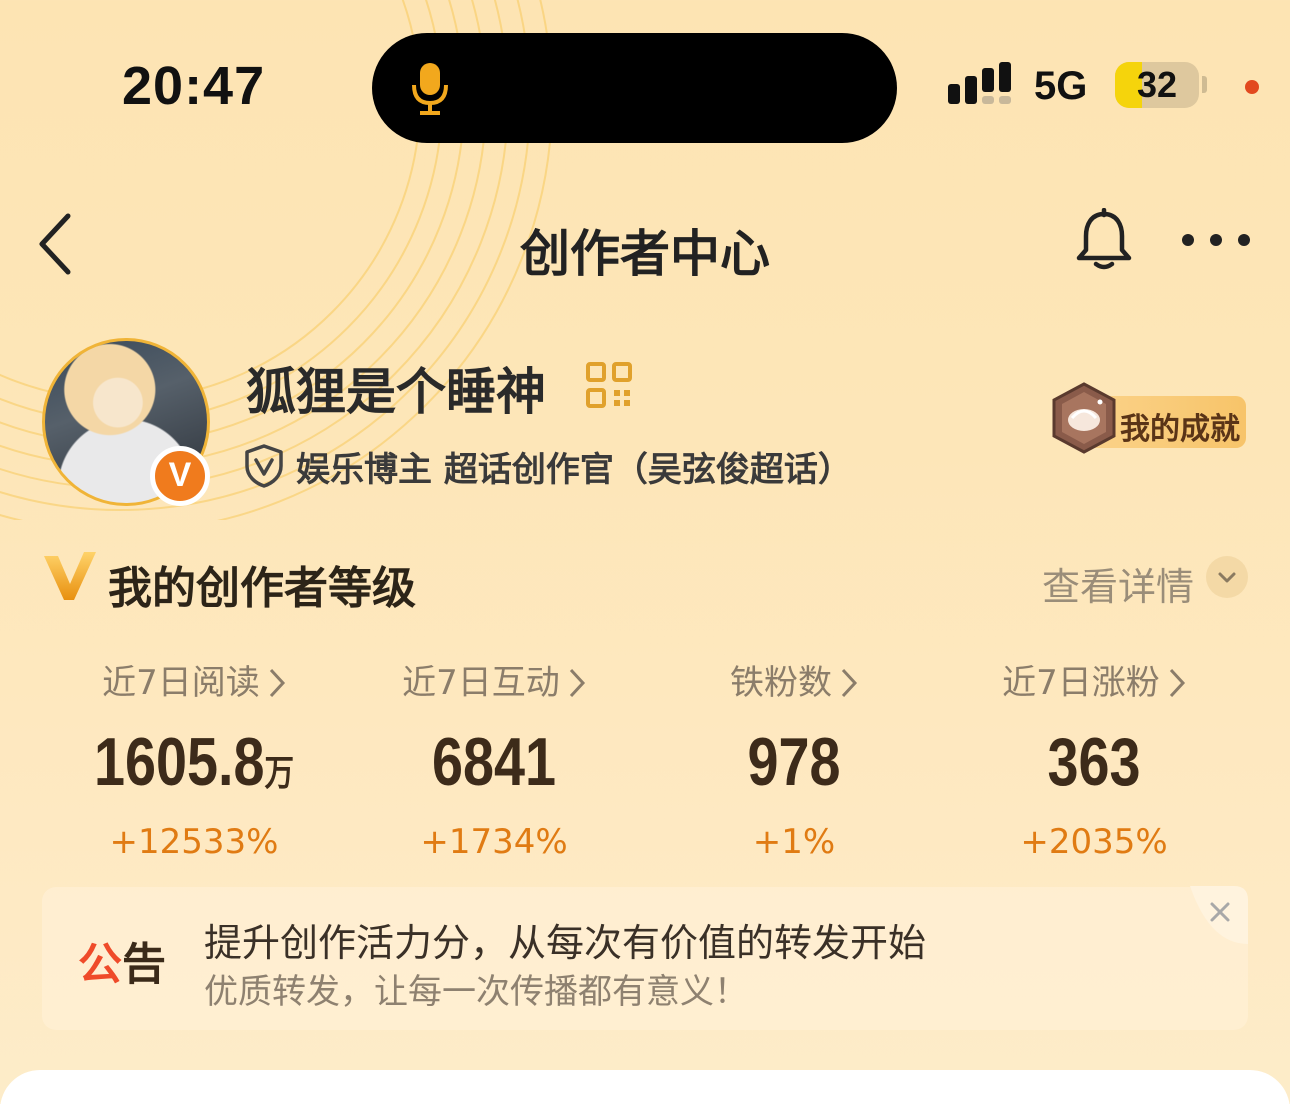 The image size is (1290, 1104). What do you see at coordinates (179, 762) in the screenshot?
I see `stat-value: 1605.8` at bounding box center [179, 762].